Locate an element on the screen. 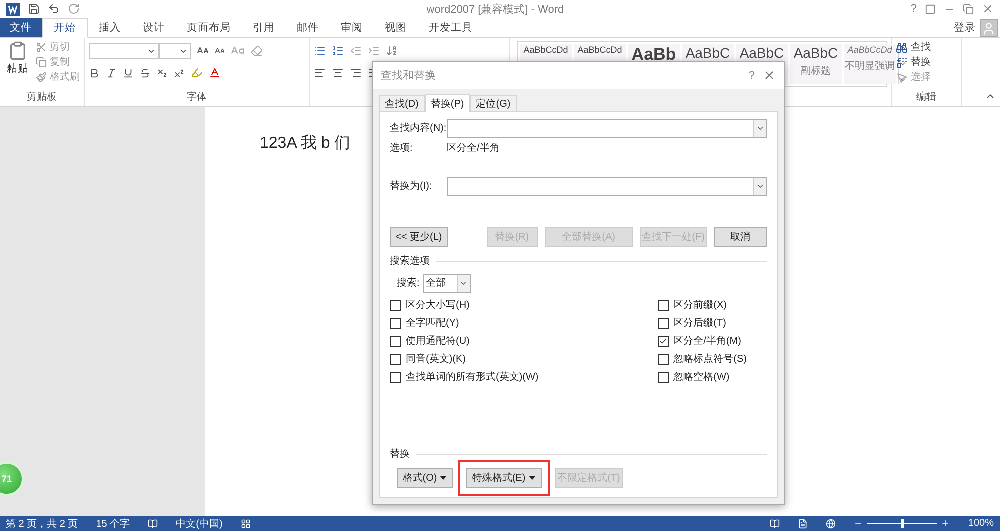 The height and width of the screenshot is (531, 1000). sign-in-link: 登录 is located at coordinates (965, 27).